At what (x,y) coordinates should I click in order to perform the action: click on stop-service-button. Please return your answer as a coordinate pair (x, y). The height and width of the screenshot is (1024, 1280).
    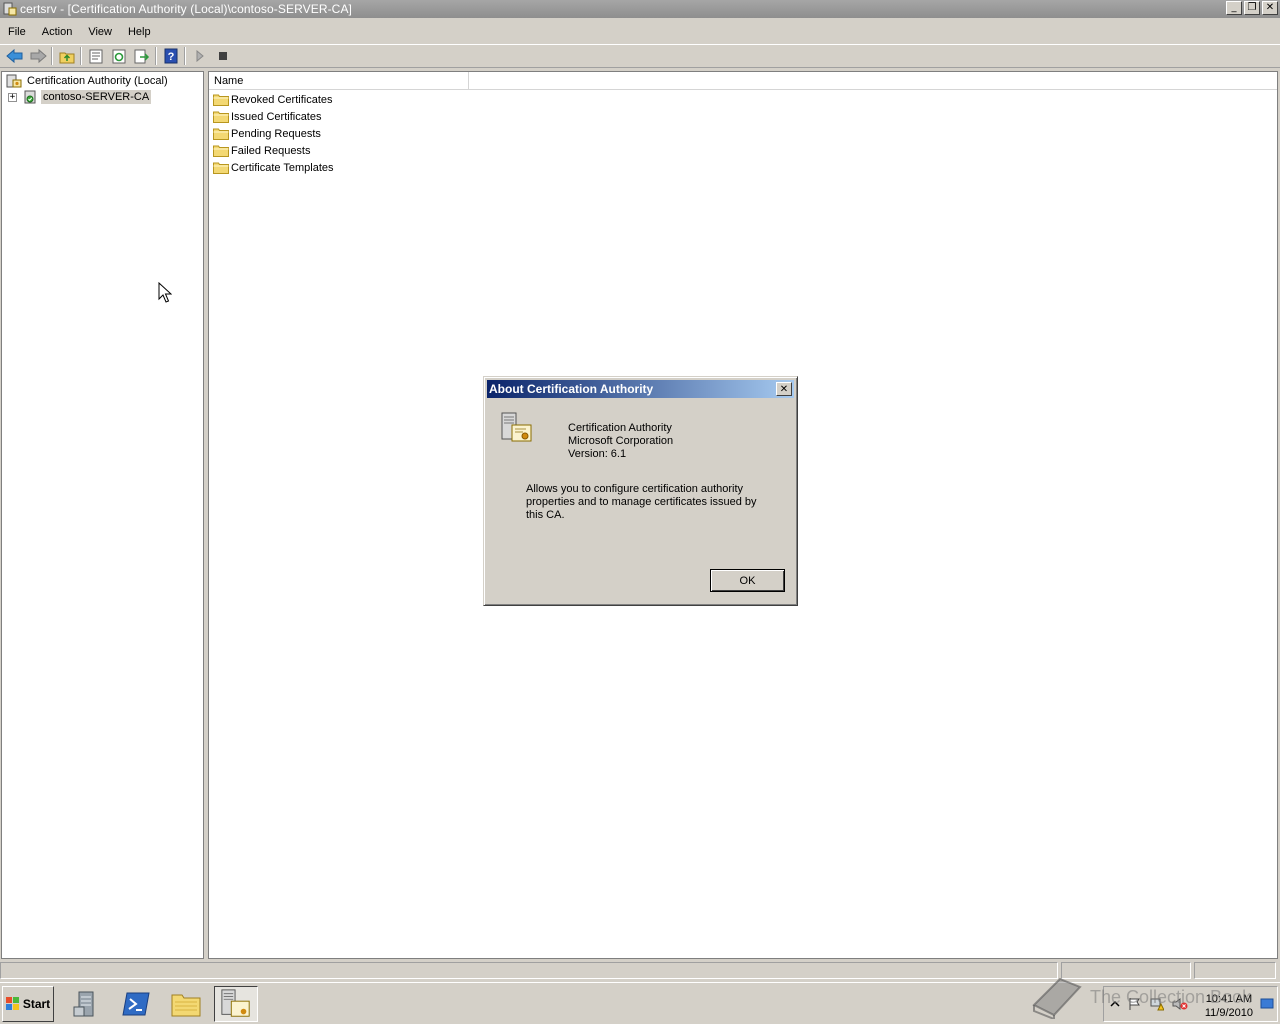
    Looking at the image, I should click on (222, 56).